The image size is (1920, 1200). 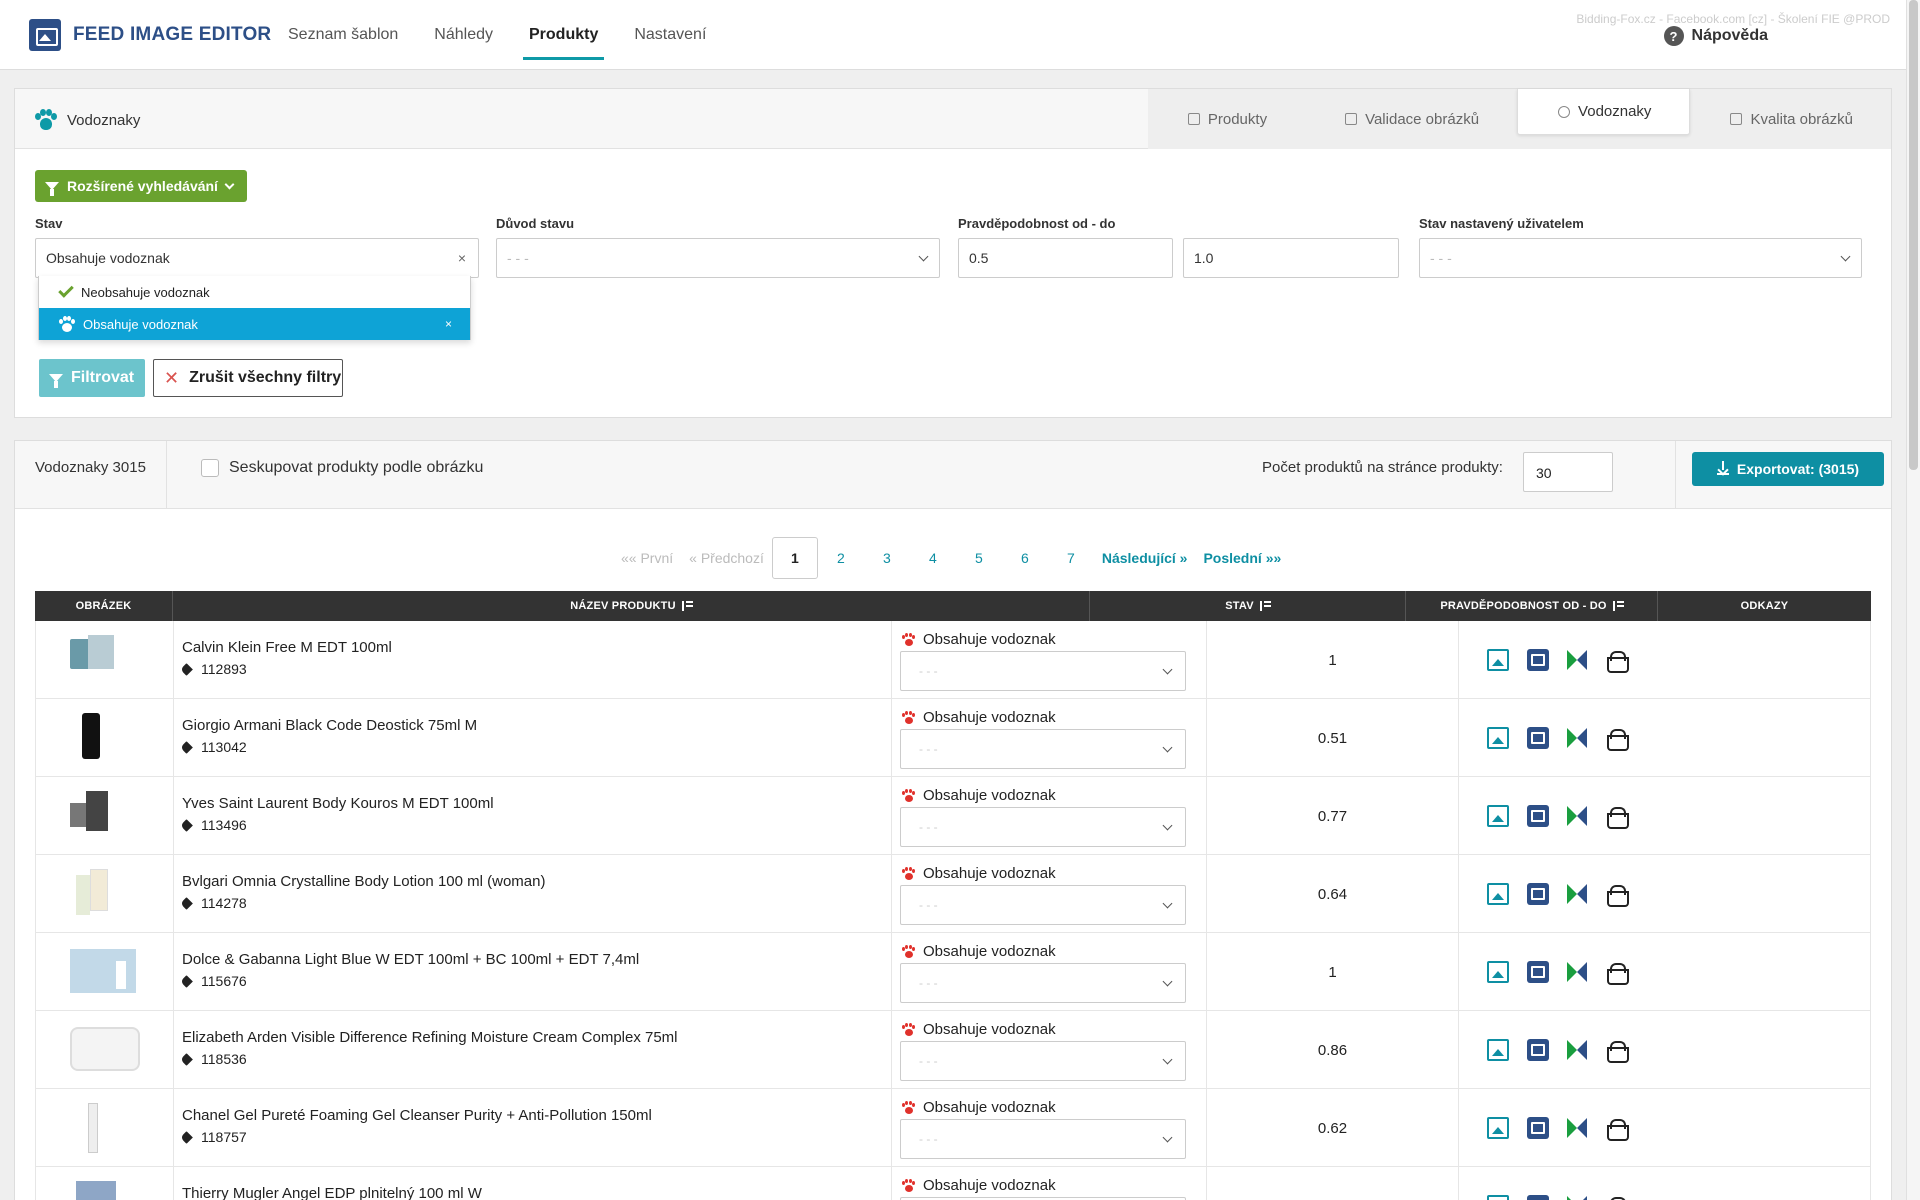 What do you see at coordinates (1145, 558) in the screenshot?
I see `pager-next: Následující »` at bounding box center [1145, 558].